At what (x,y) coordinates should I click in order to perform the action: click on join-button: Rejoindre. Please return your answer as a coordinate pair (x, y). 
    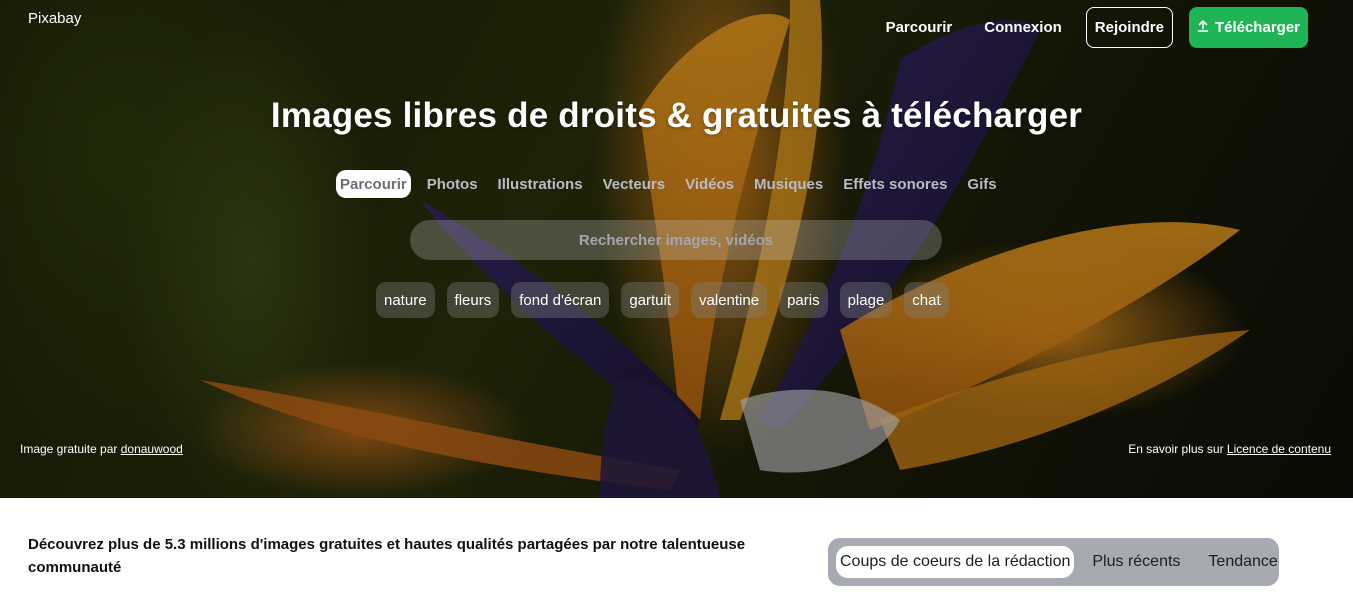
    Looking at the image, I should click on (1129, 27).